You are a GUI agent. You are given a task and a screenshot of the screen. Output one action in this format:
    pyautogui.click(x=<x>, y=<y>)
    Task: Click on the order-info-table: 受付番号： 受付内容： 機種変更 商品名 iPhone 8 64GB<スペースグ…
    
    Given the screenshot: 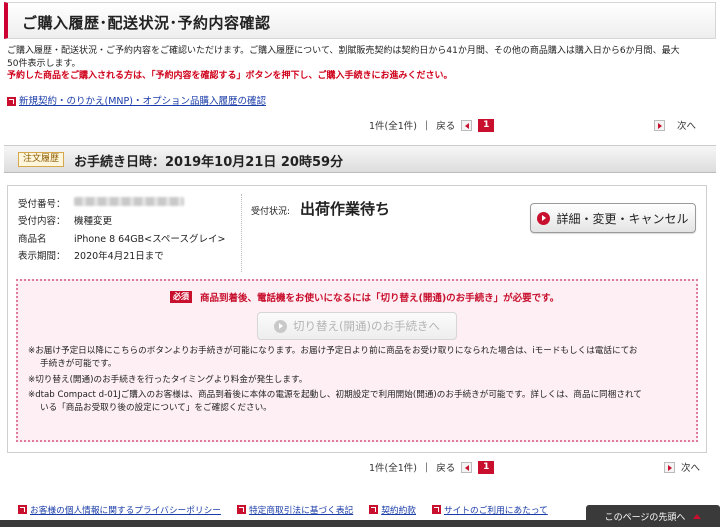 What is the action you would take?
    pyautogui.click(x=121, y=229)
    